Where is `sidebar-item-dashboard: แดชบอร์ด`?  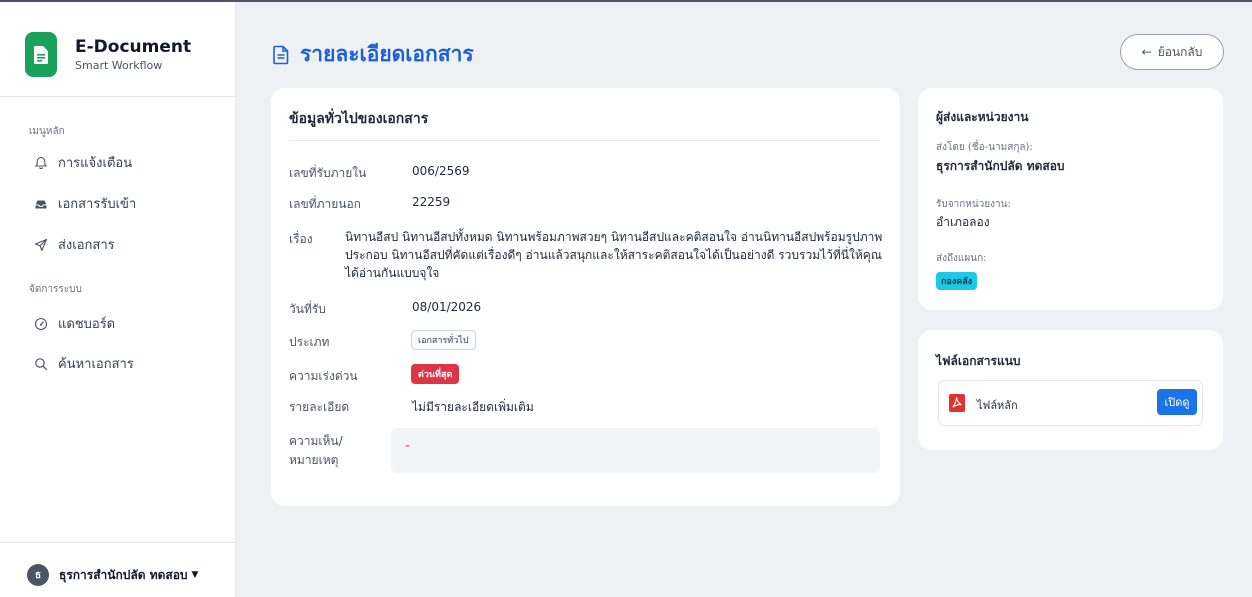 sidebar-item-dashboard: แดชบอร์ด is located at coordinates (74, 323).